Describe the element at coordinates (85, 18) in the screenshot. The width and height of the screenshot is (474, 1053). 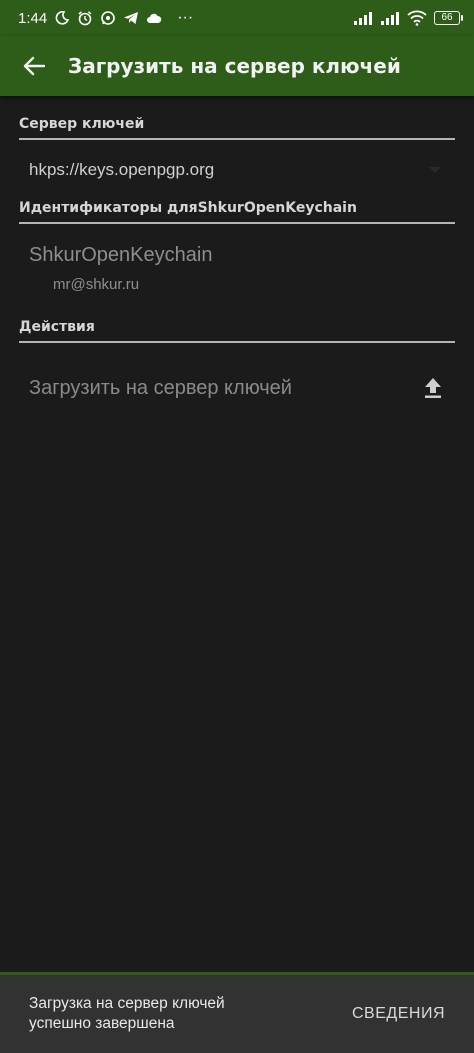
I see `alarm-icon` at that location.